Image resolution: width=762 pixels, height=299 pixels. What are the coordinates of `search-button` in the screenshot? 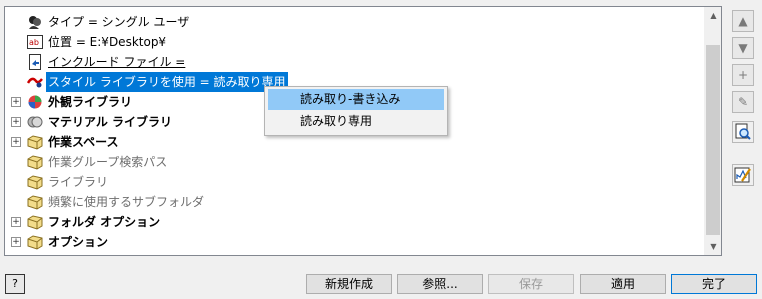 It's located at (743, 132).